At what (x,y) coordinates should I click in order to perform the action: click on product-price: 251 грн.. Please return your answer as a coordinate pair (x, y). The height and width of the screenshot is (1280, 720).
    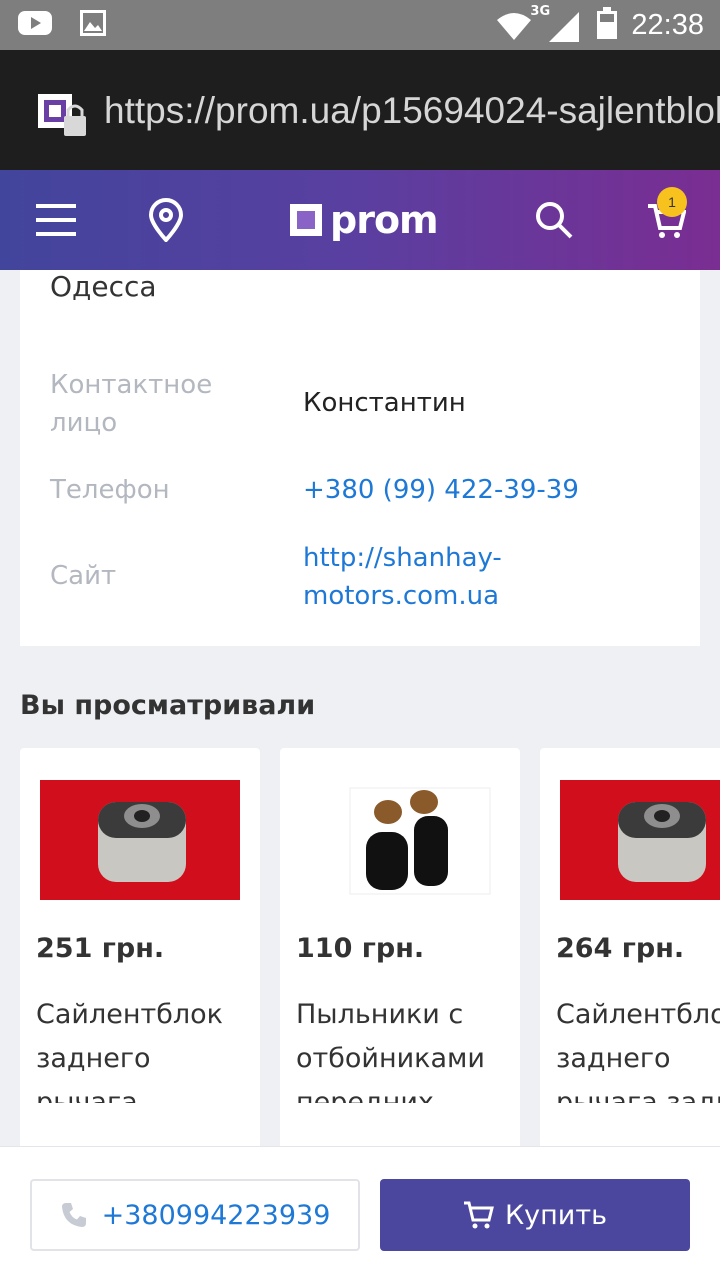
    Looking at the image, I should click on (100, 948).